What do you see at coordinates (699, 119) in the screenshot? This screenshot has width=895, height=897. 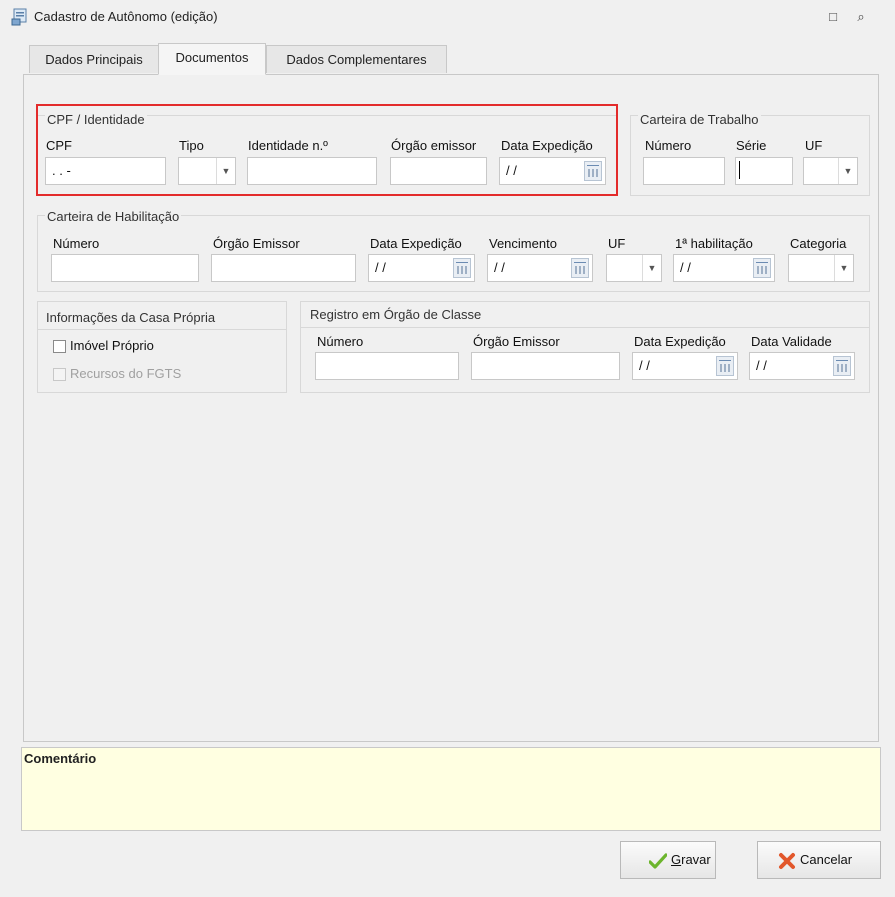 I see `ctps-group-title: Carteira de Trabalho` at bounding box center [699, 119].